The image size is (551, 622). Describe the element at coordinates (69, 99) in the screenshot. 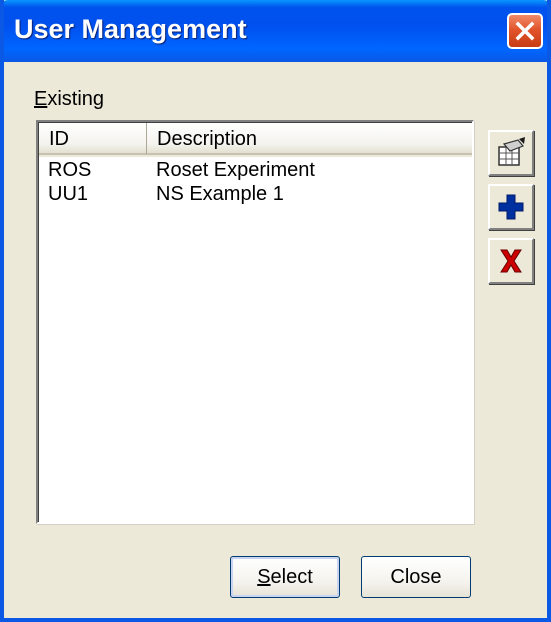

I see `existing-label: Existing` at that location.